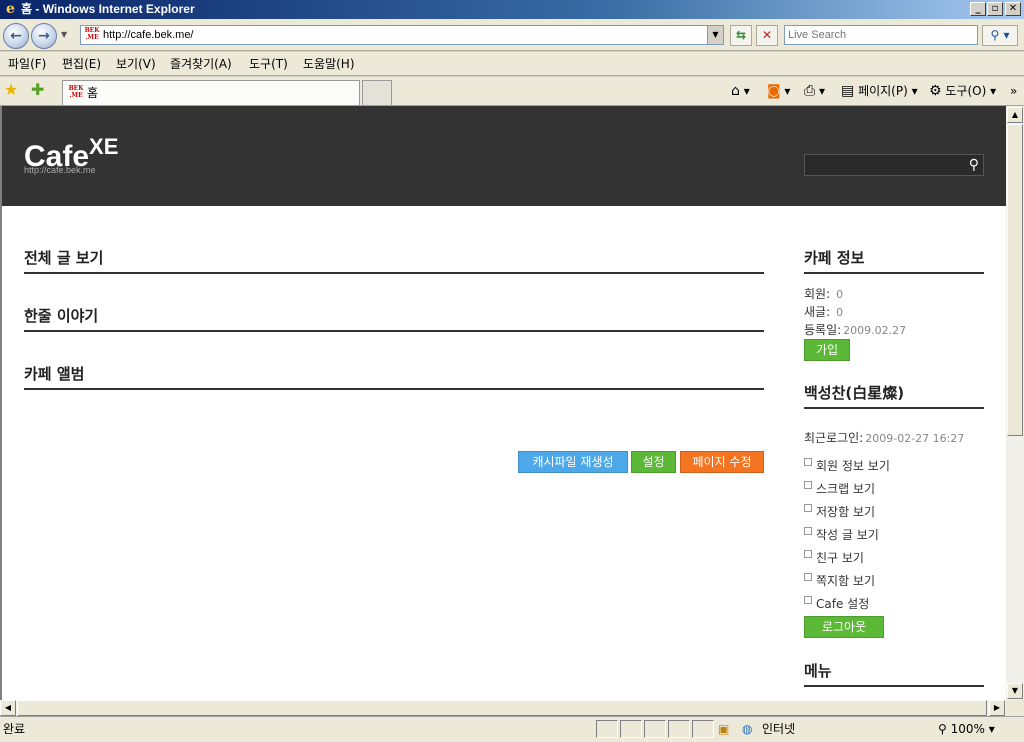 This screenshot has width=1024, height=742. Describe the element at coordinates (848, 91) in the screenshot. I see `page-icon: ▤` at that location.